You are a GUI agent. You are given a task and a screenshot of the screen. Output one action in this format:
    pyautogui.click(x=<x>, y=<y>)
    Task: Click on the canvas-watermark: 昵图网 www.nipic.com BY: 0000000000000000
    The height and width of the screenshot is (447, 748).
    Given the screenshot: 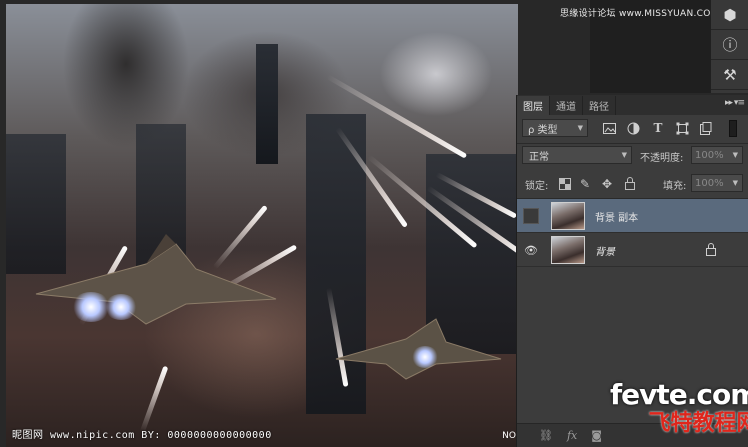 What is the action you would take?
    pyautogui.click(x=142, y=435)
    